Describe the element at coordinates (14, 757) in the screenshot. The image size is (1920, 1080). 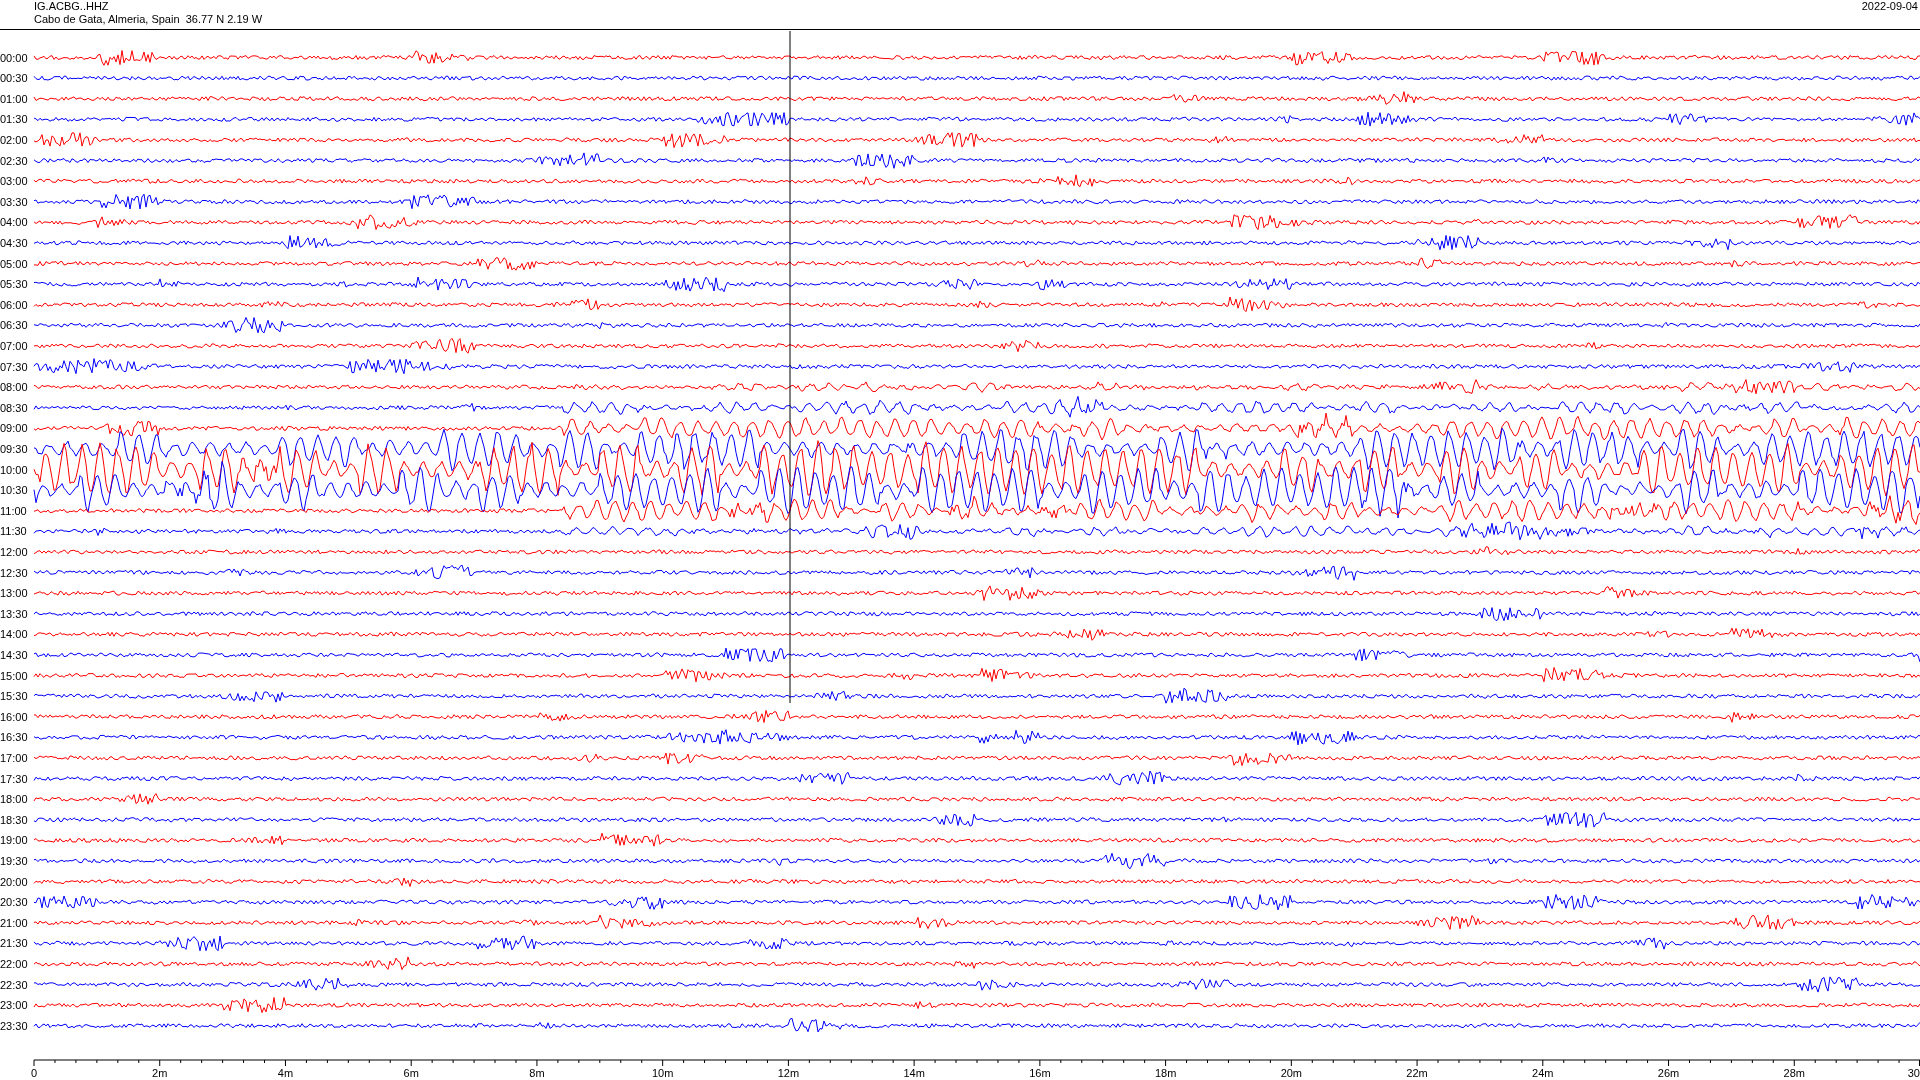
I see `time-label: 17:00` at that location.